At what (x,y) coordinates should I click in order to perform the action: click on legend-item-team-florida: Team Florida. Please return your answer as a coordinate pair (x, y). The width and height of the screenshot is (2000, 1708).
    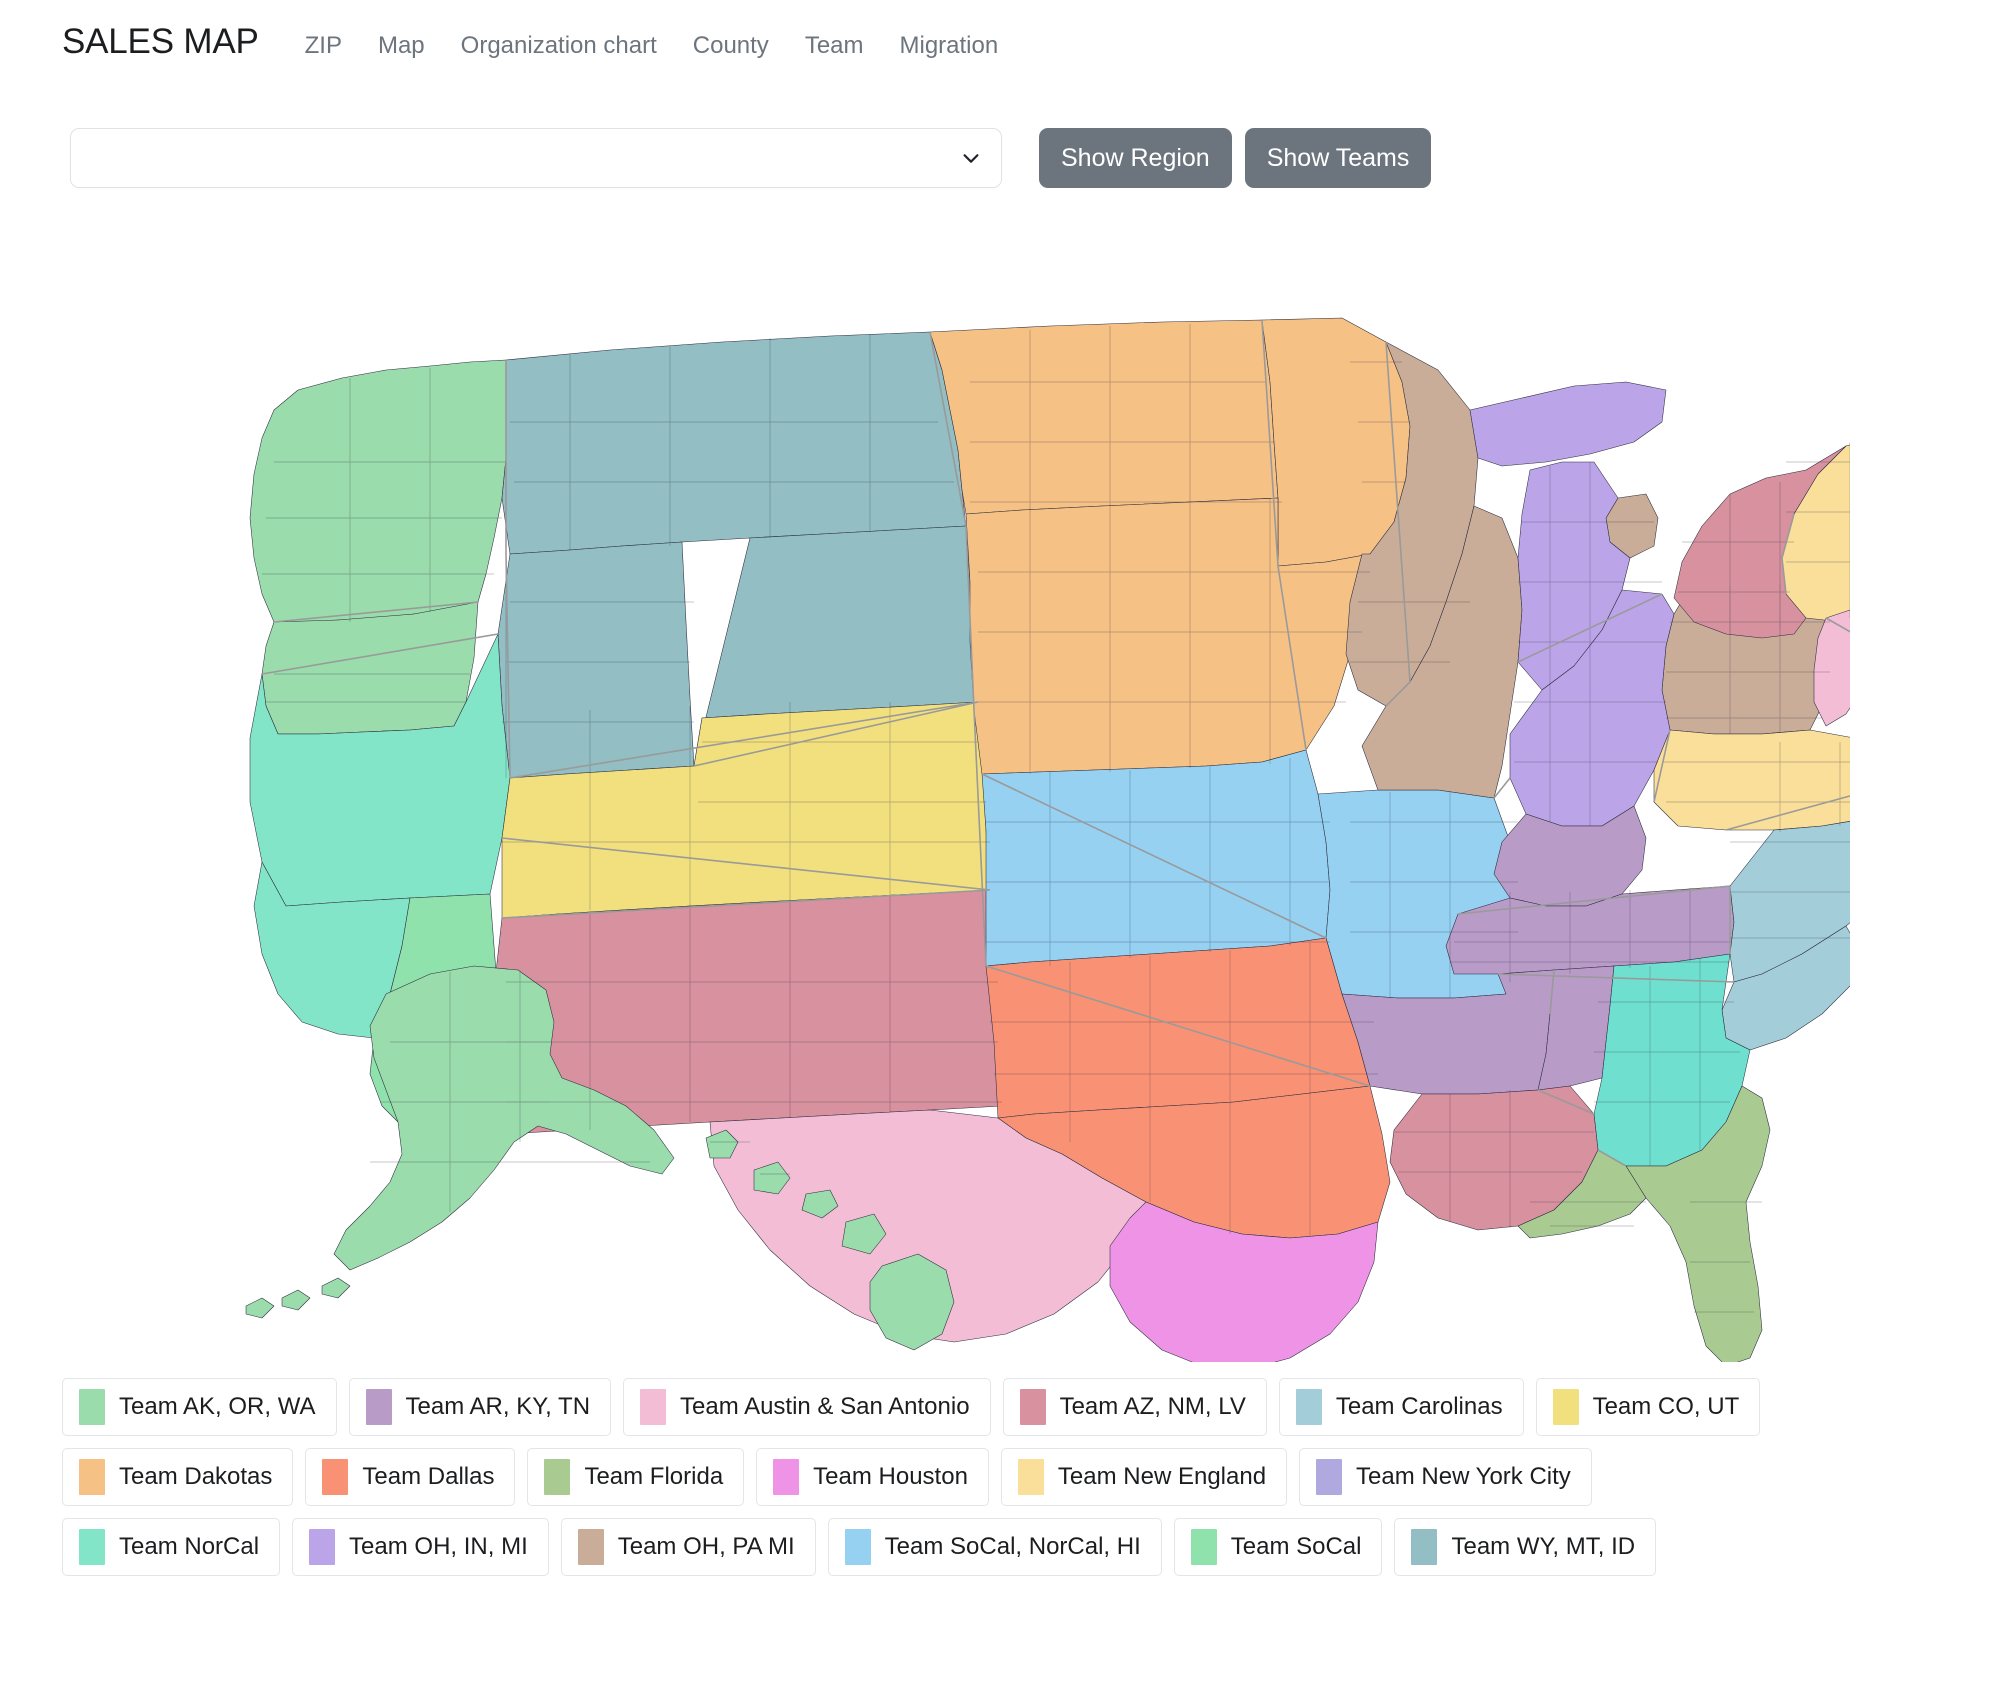
    Looking at the image, I should click on (636, 1477).